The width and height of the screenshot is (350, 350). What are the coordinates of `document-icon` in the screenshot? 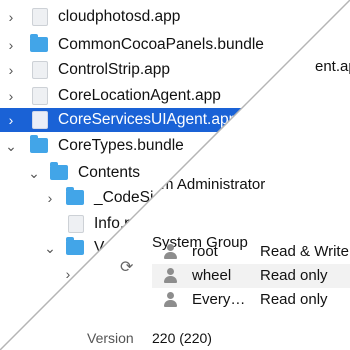 It's located at (76, 224).